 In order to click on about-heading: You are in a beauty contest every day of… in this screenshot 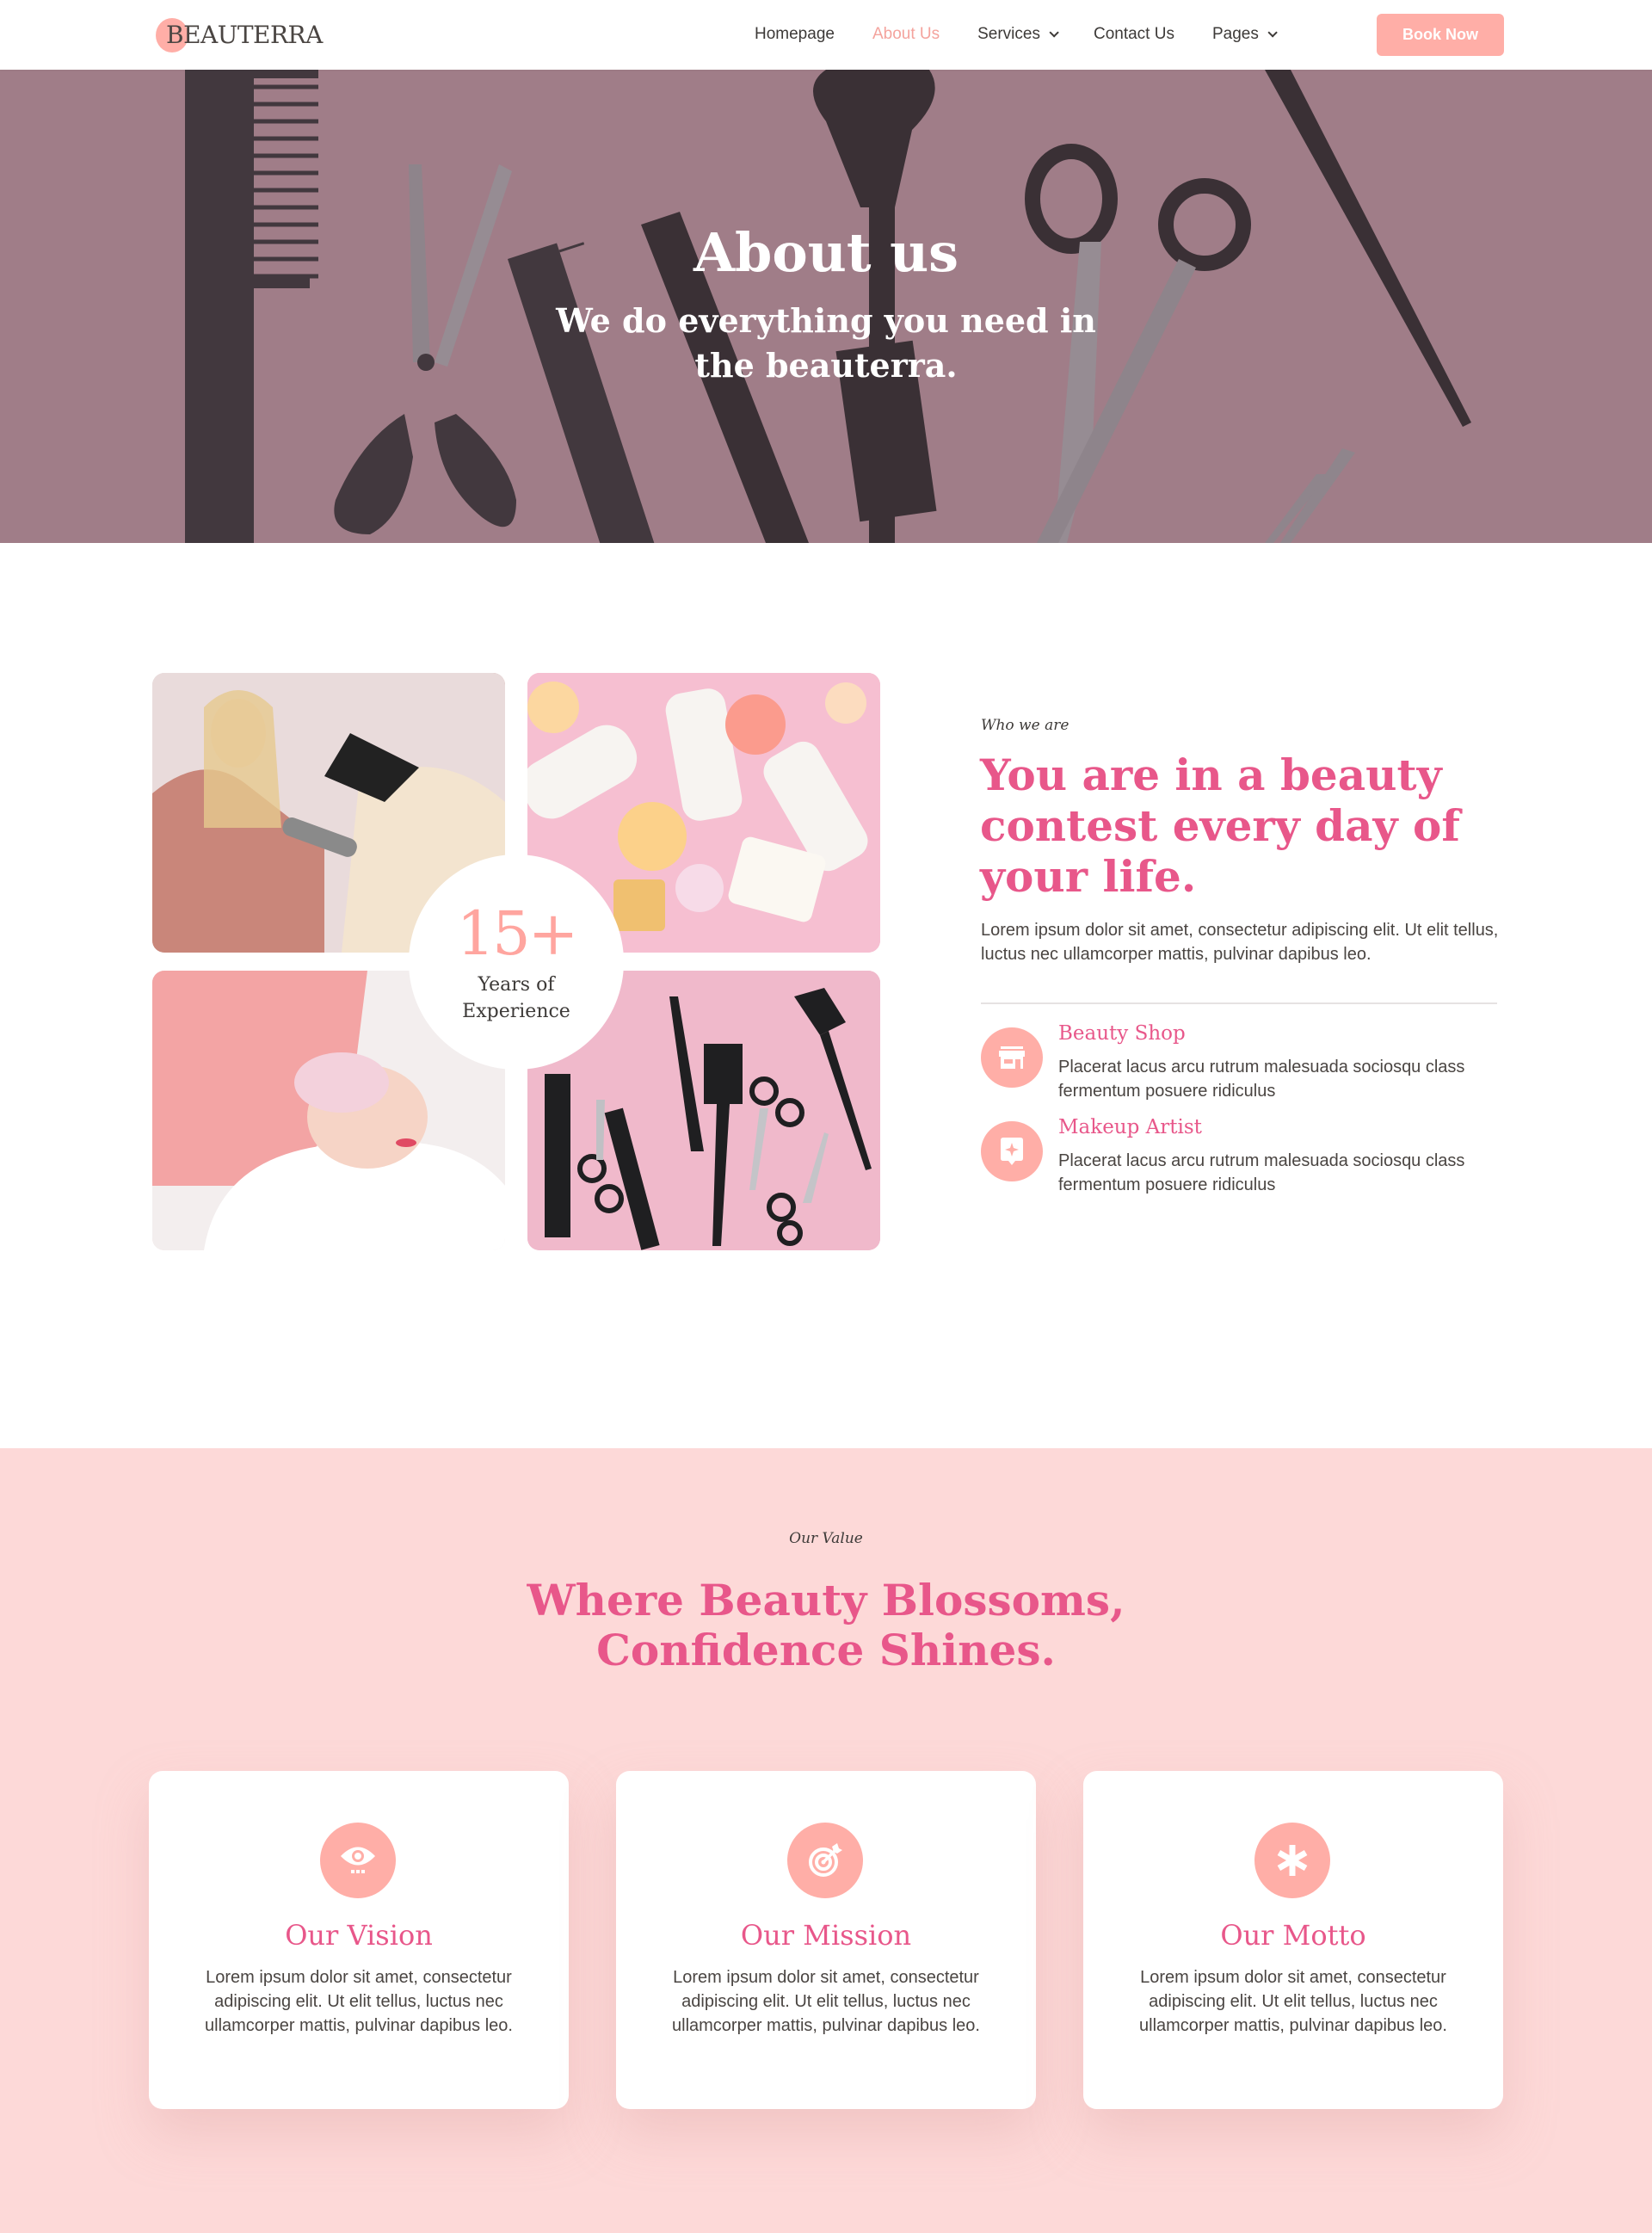, I will do `click(1220, 825)`.